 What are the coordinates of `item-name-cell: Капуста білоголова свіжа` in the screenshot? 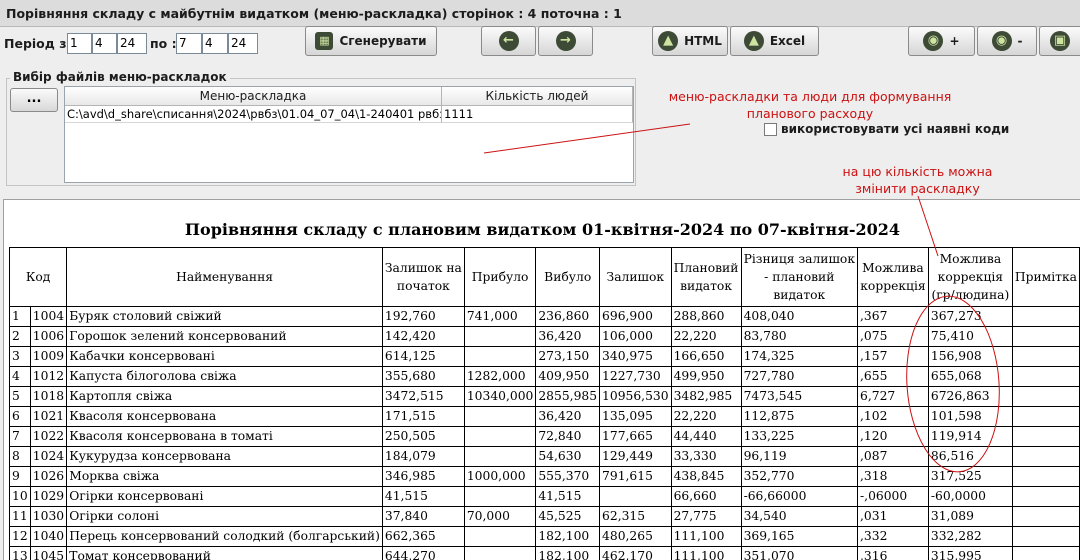 It's located at (224, 376).